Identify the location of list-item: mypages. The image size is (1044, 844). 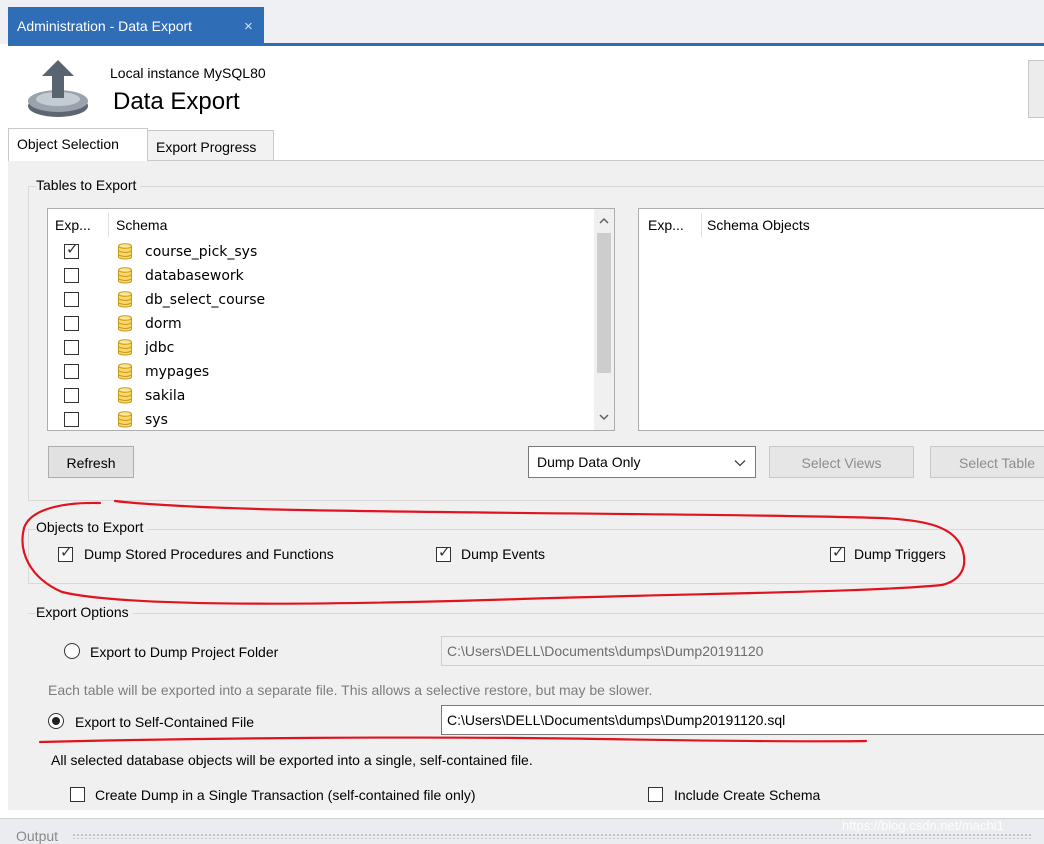
(320, 372).